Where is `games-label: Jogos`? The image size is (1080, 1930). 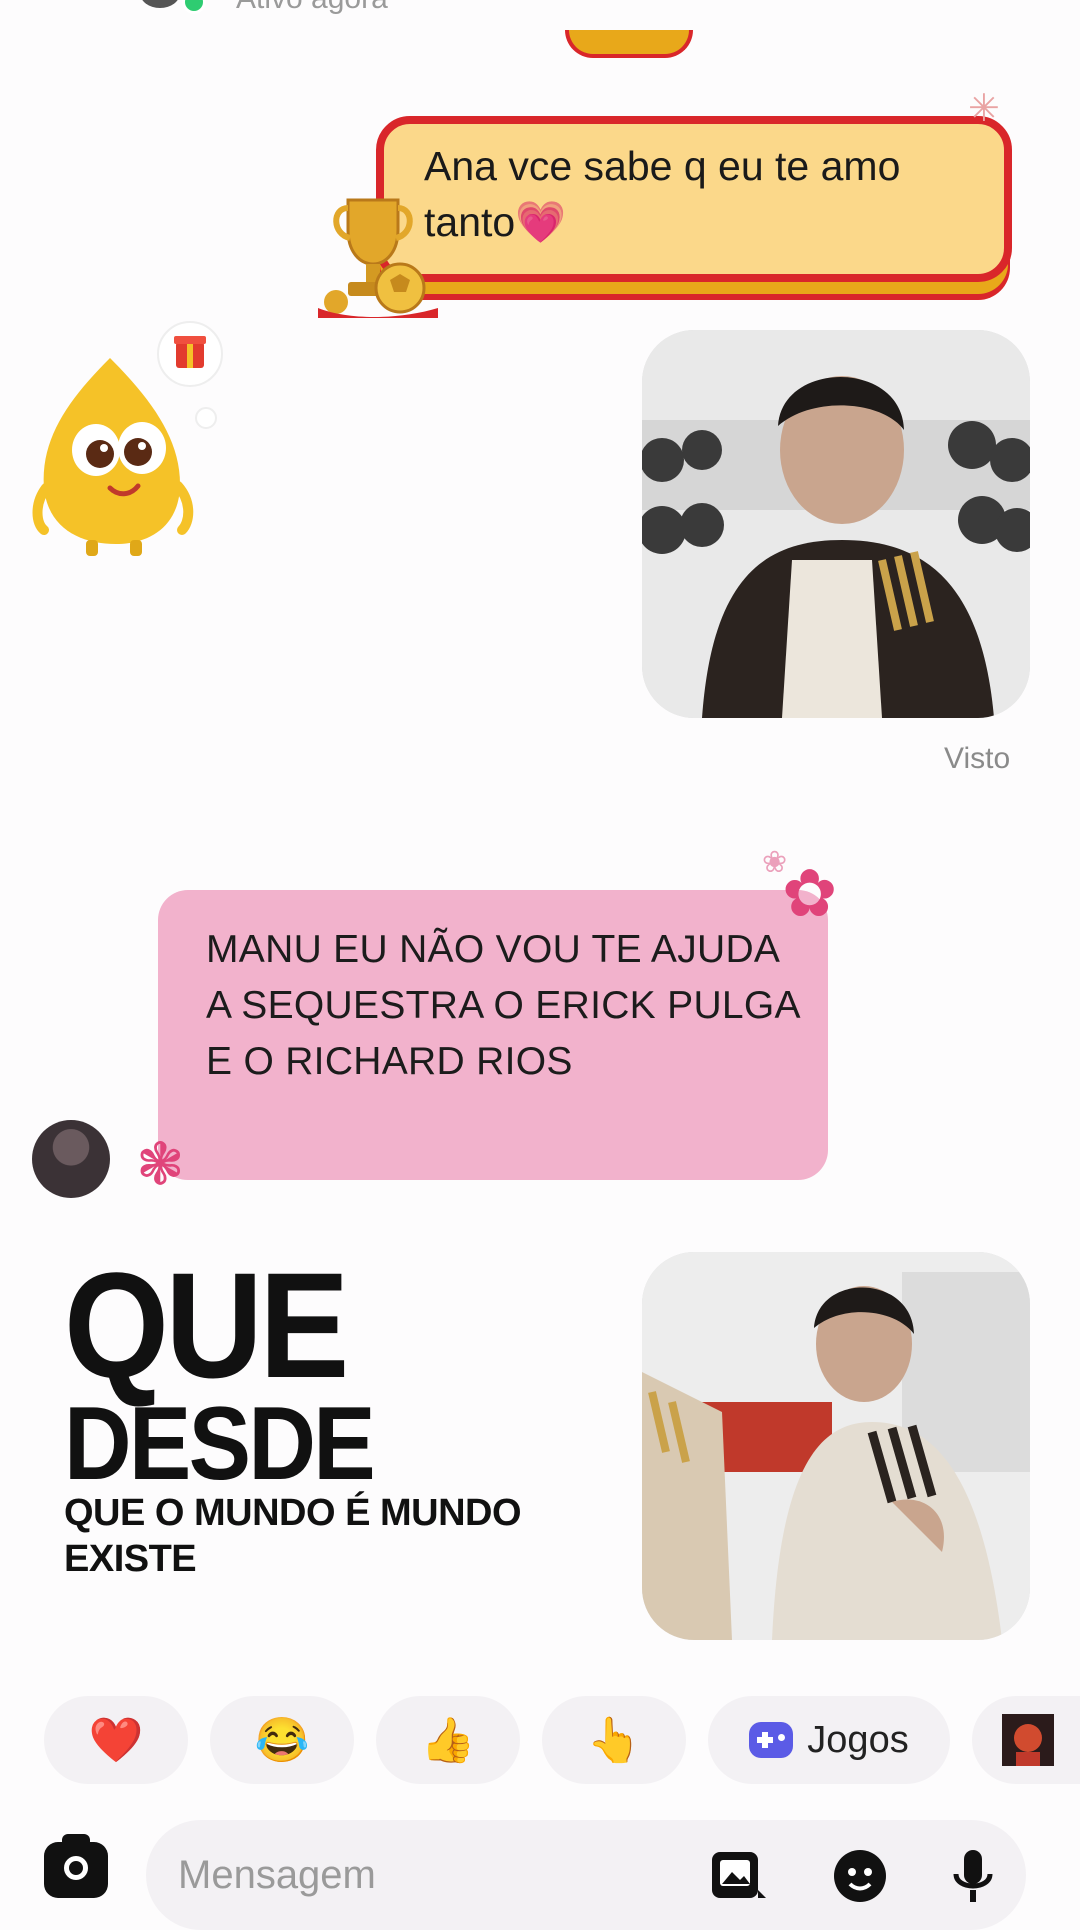 games-label: Jogos is located at coordinates (858, 1739).